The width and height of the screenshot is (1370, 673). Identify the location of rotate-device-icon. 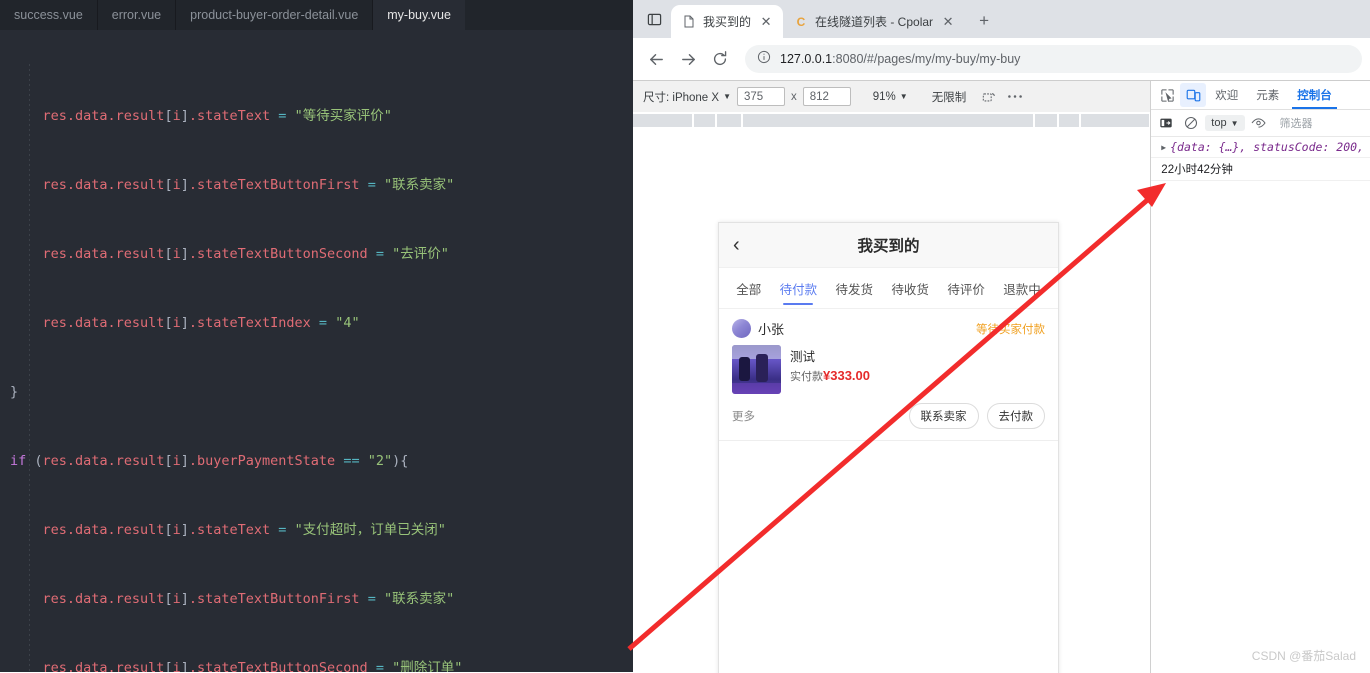
(989, 97).